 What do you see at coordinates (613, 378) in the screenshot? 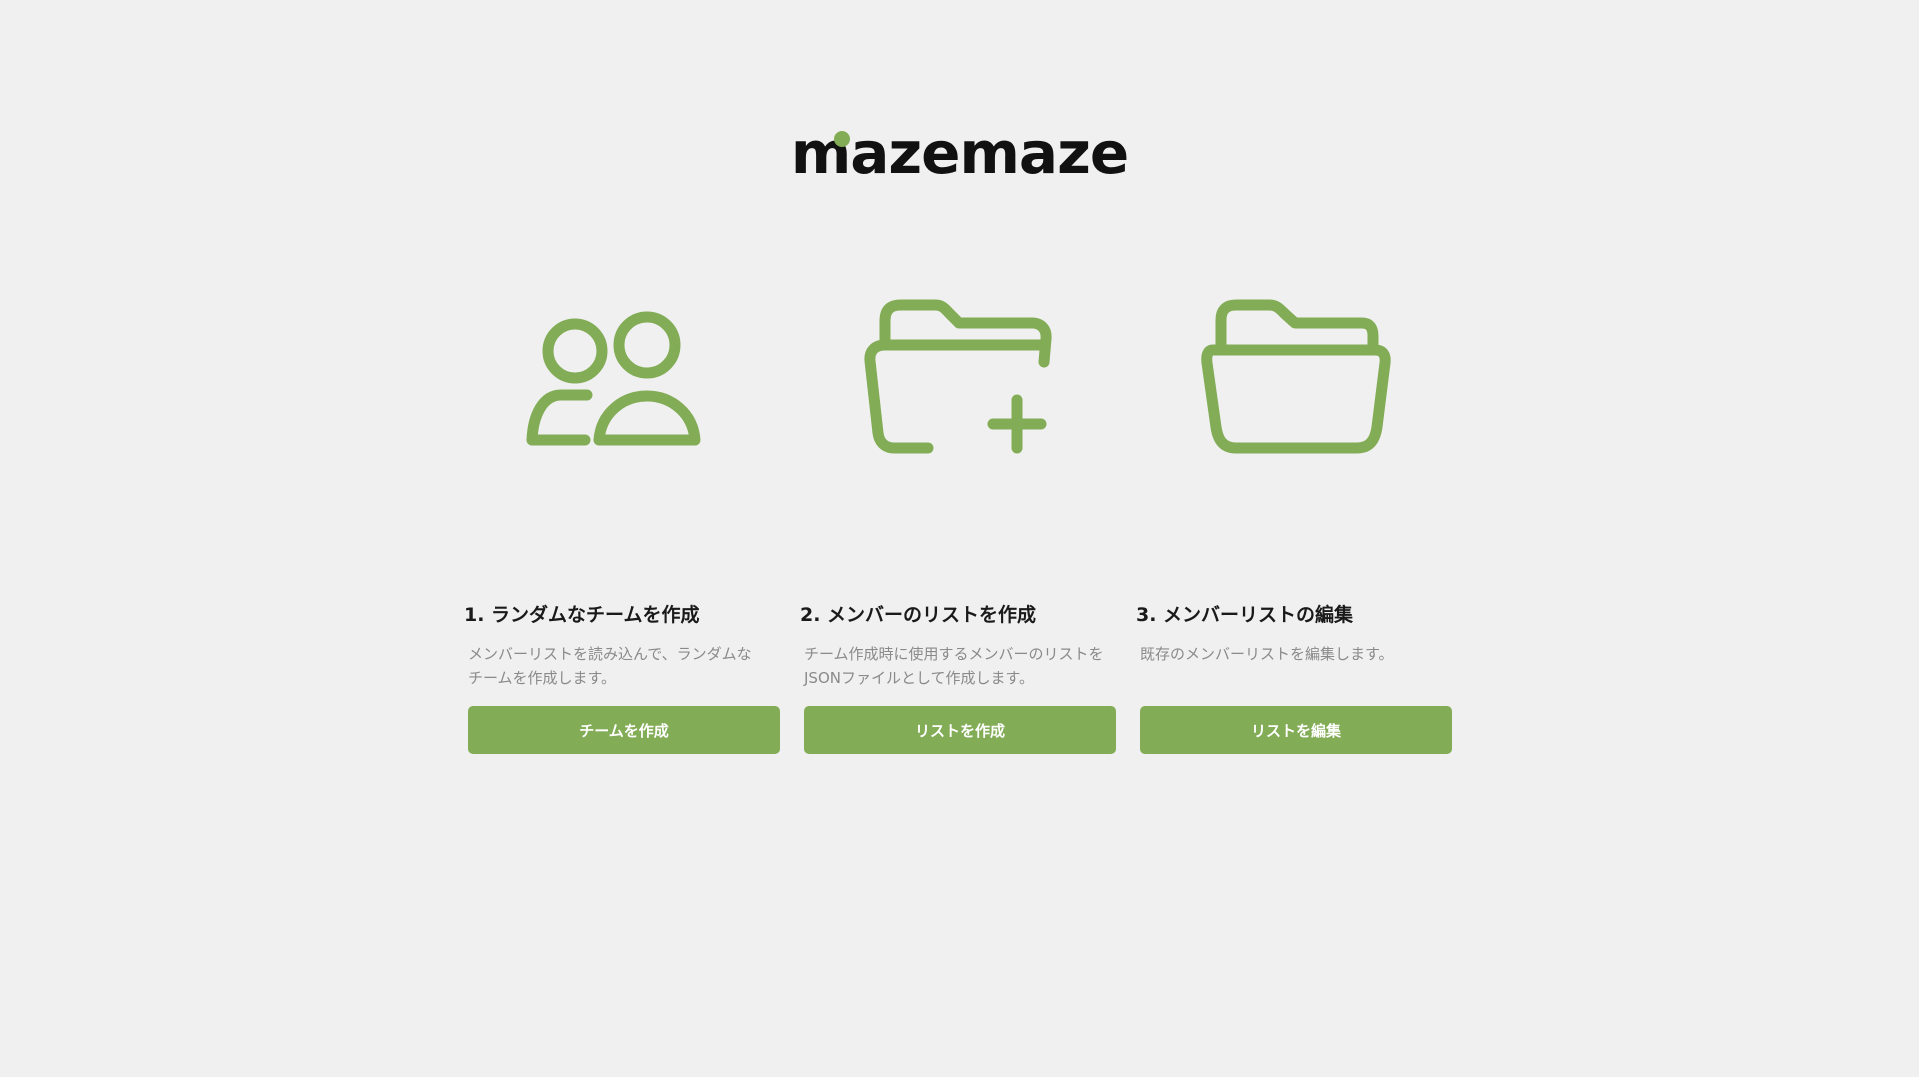
I see `users-icon` at bounding box center [613, 378].